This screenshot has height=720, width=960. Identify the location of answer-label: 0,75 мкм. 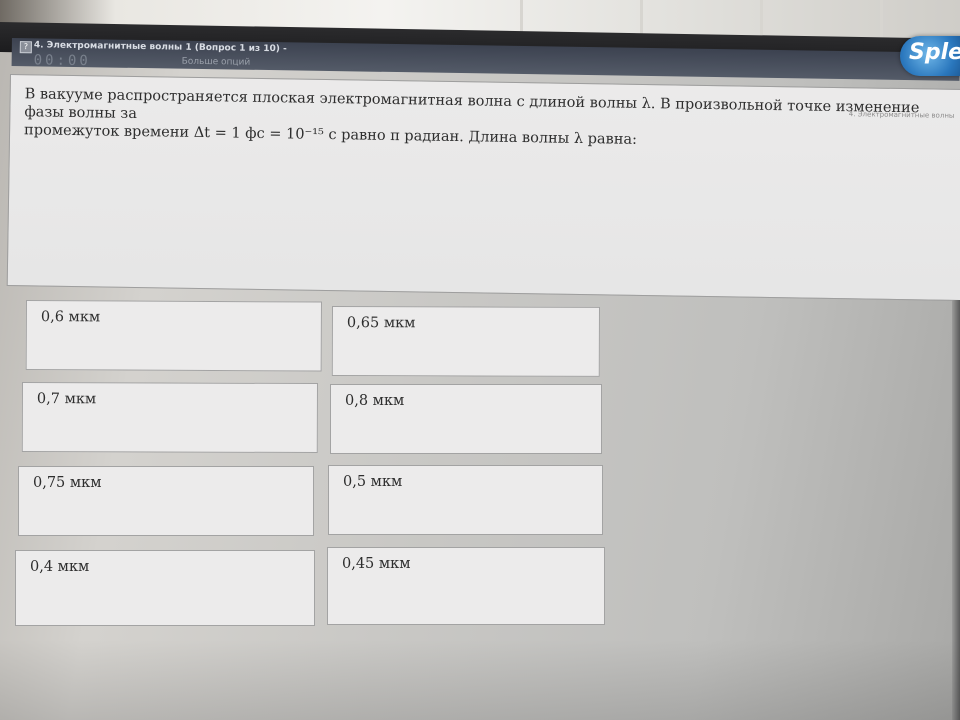
(67, 483).